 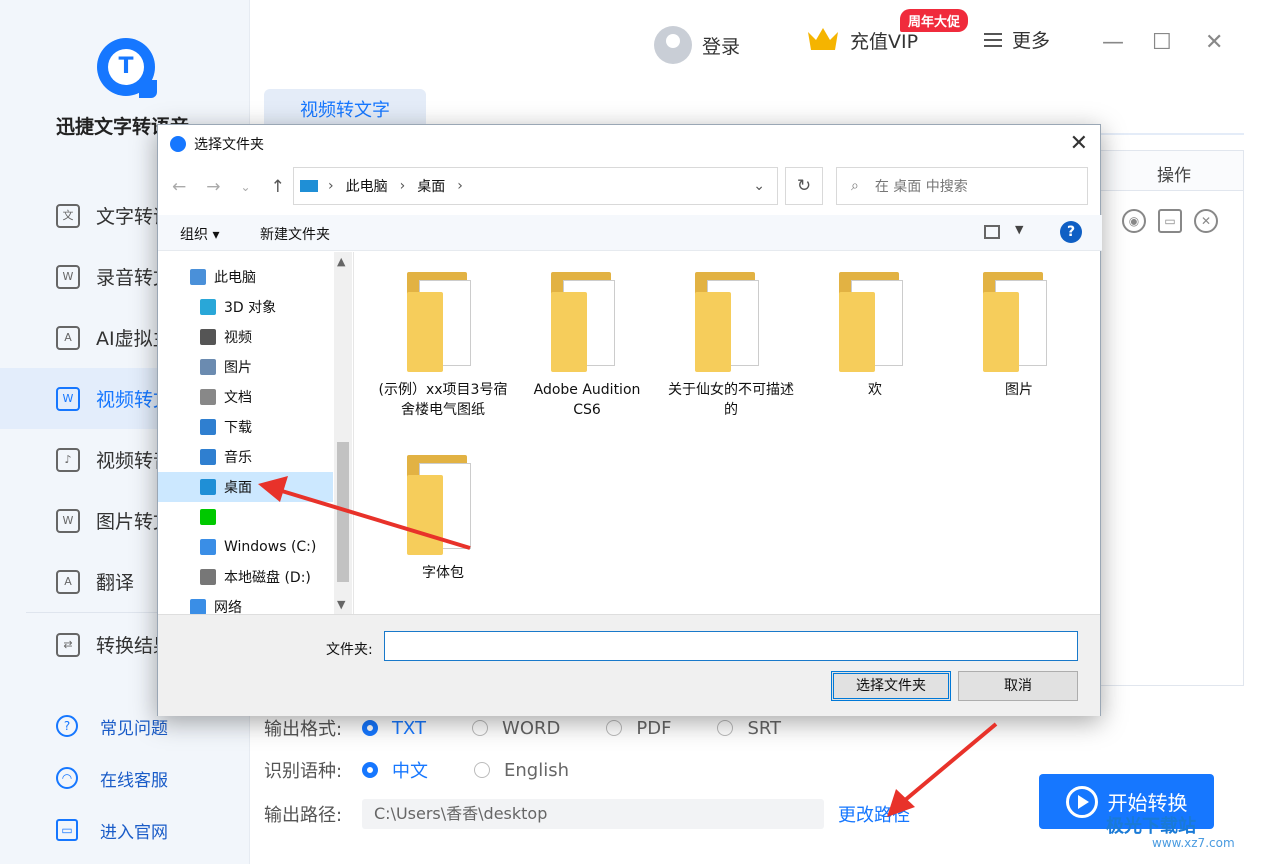 I want to click on tree-item: 图片, so click(x=255, y=367).